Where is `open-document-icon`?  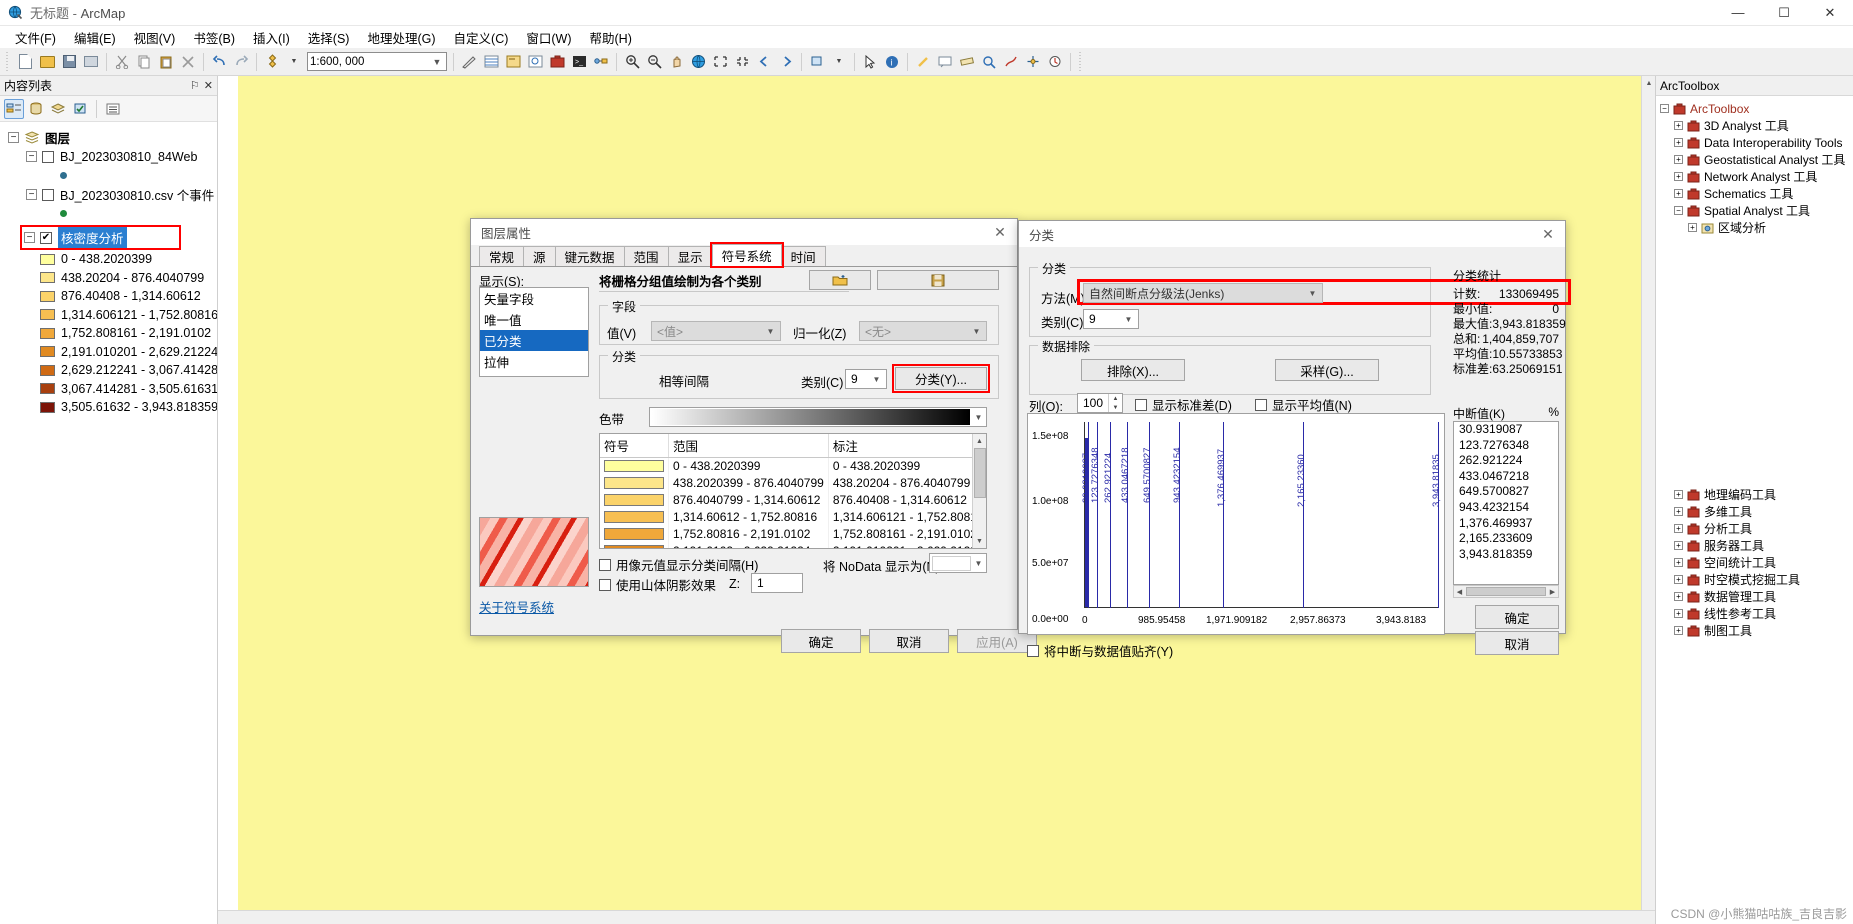
open-document-icon is located at coordinates (47, 62).